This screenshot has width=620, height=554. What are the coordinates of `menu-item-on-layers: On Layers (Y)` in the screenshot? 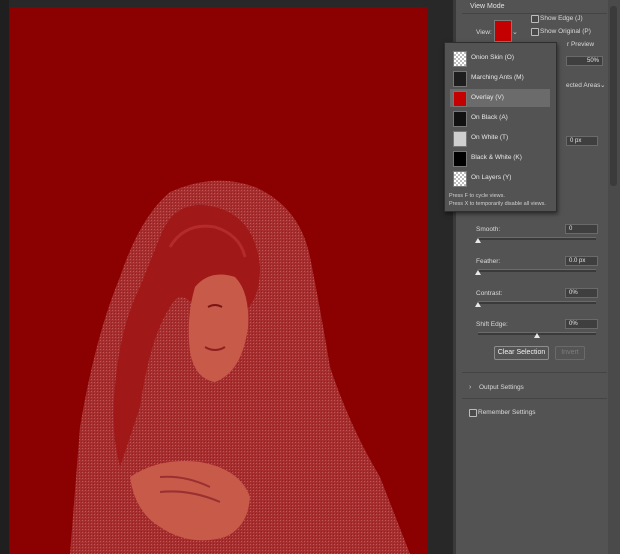 It's located at (500, 178).